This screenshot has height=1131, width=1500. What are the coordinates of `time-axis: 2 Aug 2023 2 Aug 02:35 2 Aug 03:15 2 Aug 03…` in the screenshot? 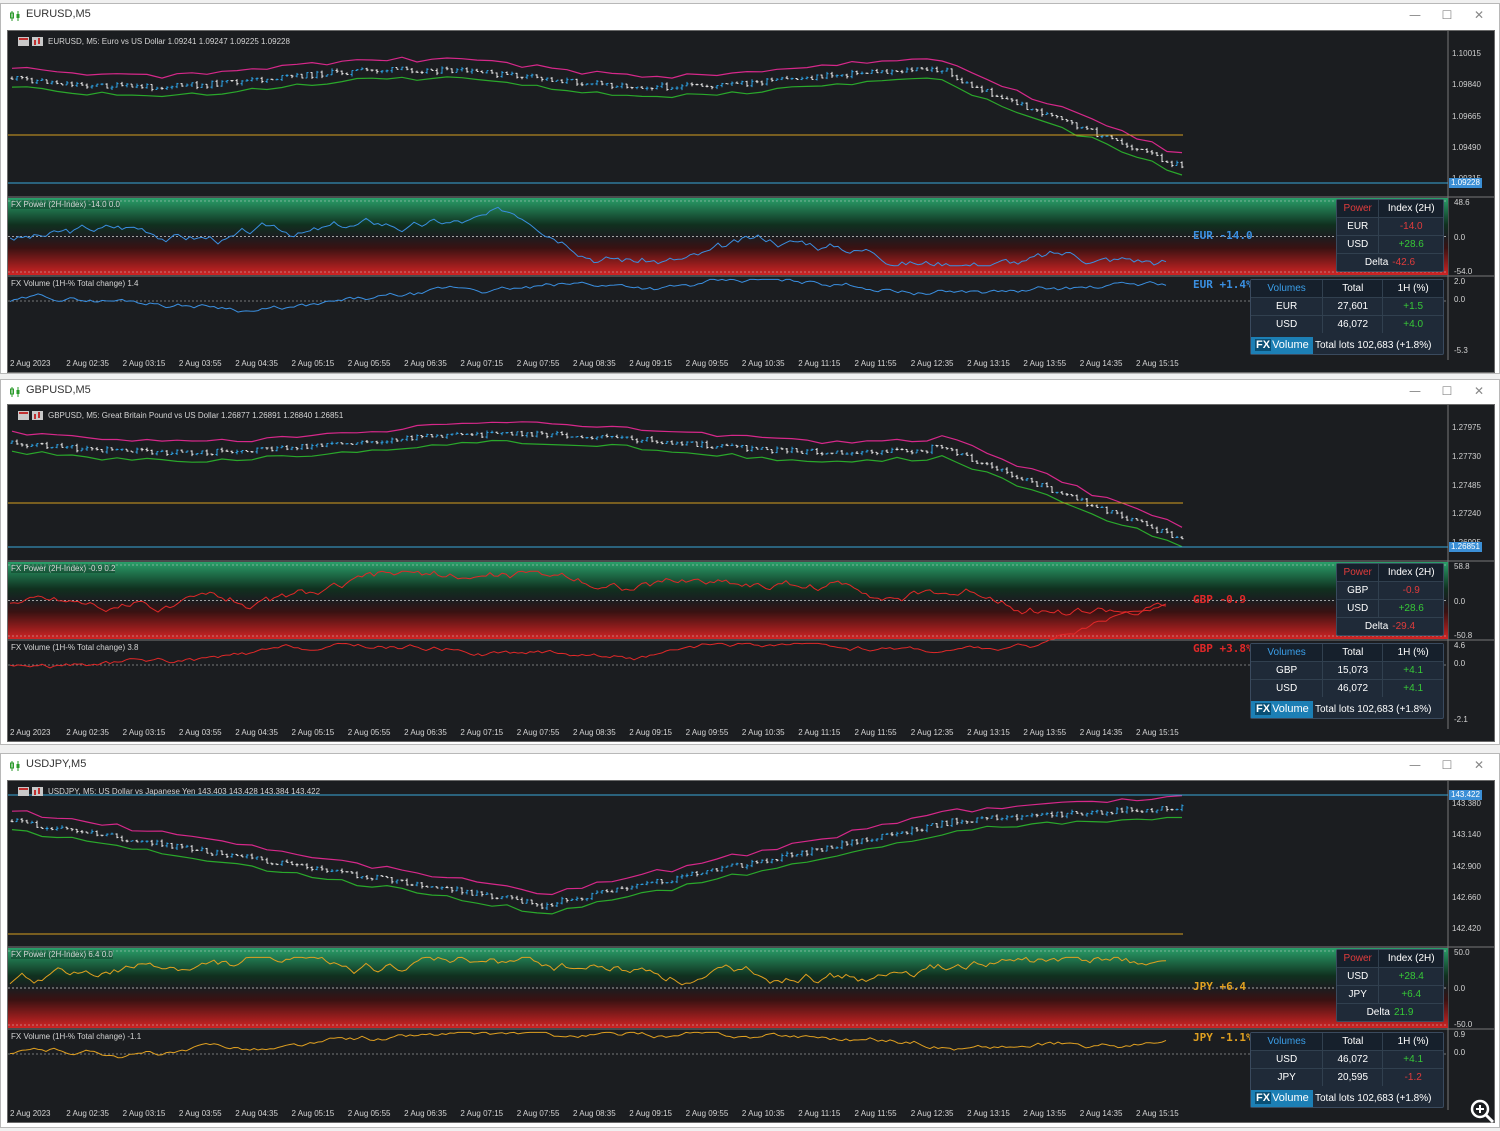 It's located at (751, 1114).